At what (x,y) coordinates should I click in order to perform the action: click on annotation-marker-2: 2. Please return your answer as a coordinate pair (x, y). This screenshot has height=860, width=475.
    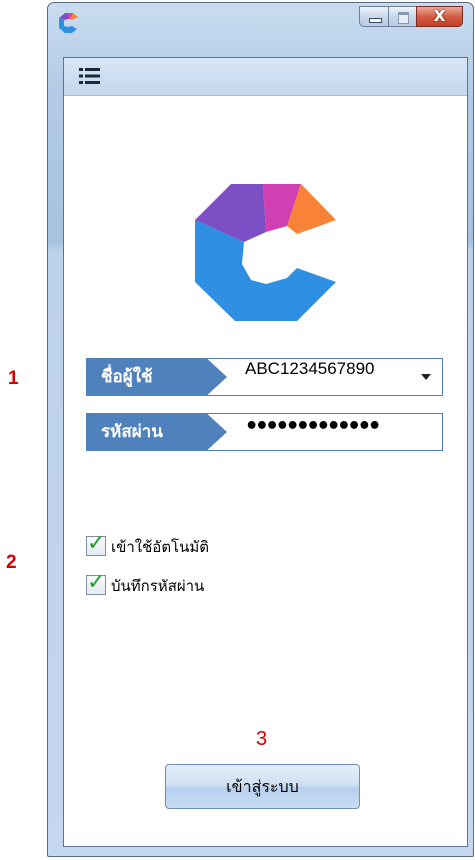
    Looking at the image, I should click on (11, 562).